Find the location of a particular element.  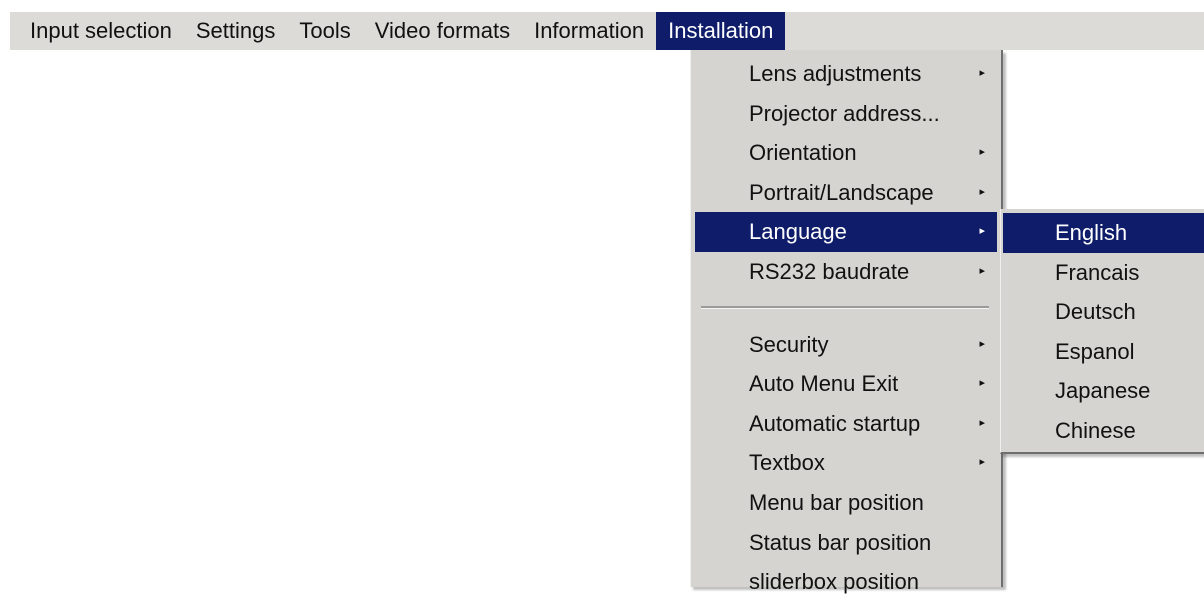

menu-item-menu-bar-position: Menu bar position is located at coordinates (846, 503).